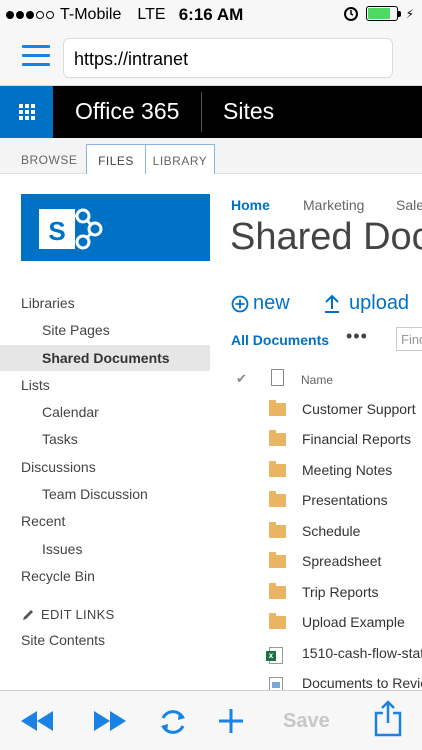  I want to click on list-item: Trip Reports, so click(326, 593).